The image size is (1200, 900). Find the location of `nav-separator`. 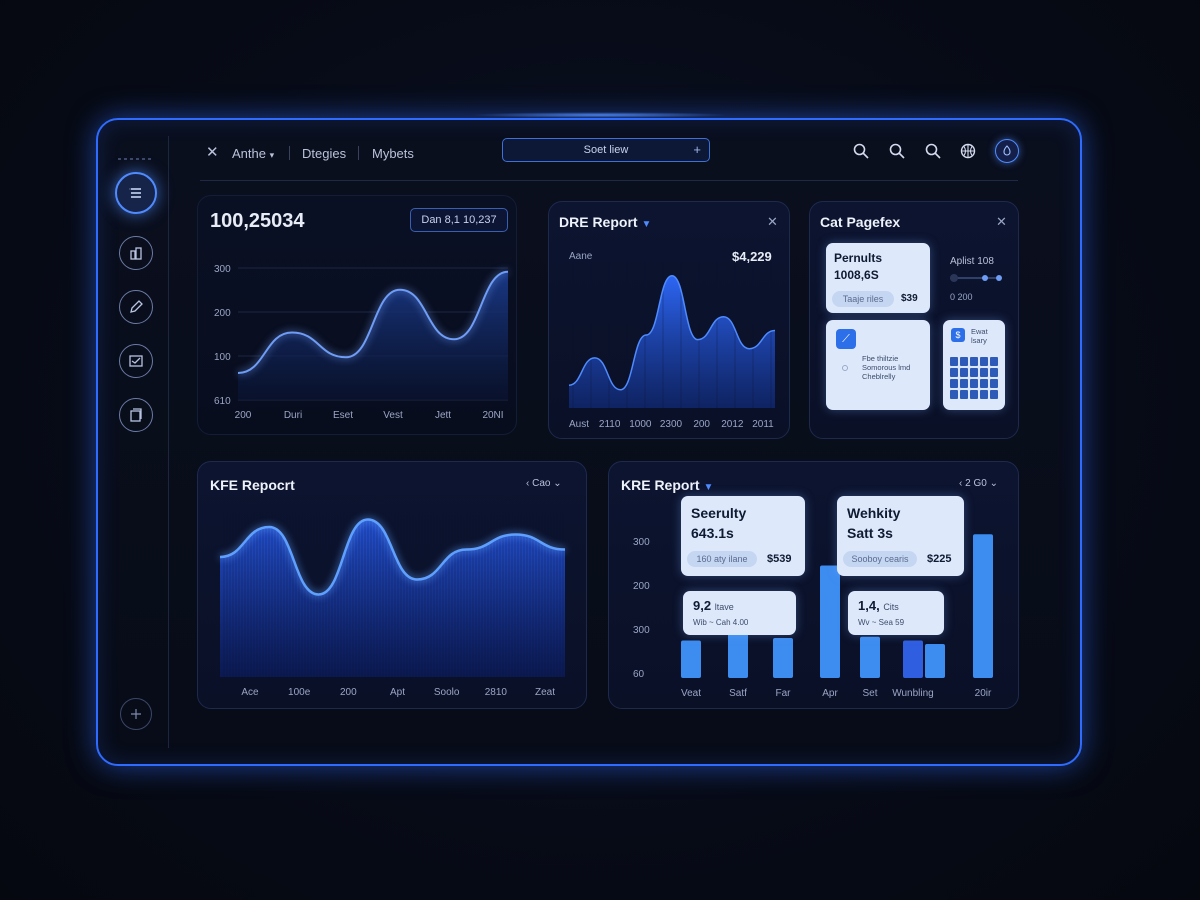

nav-separator is located at coordinates (289, 153).